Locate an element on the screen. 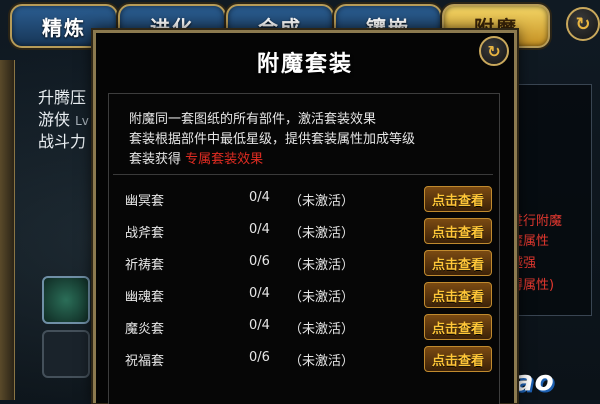  set-row: 幽冥套 0/4 （未激活） 点击查看 is located at coordinates (304, 200).